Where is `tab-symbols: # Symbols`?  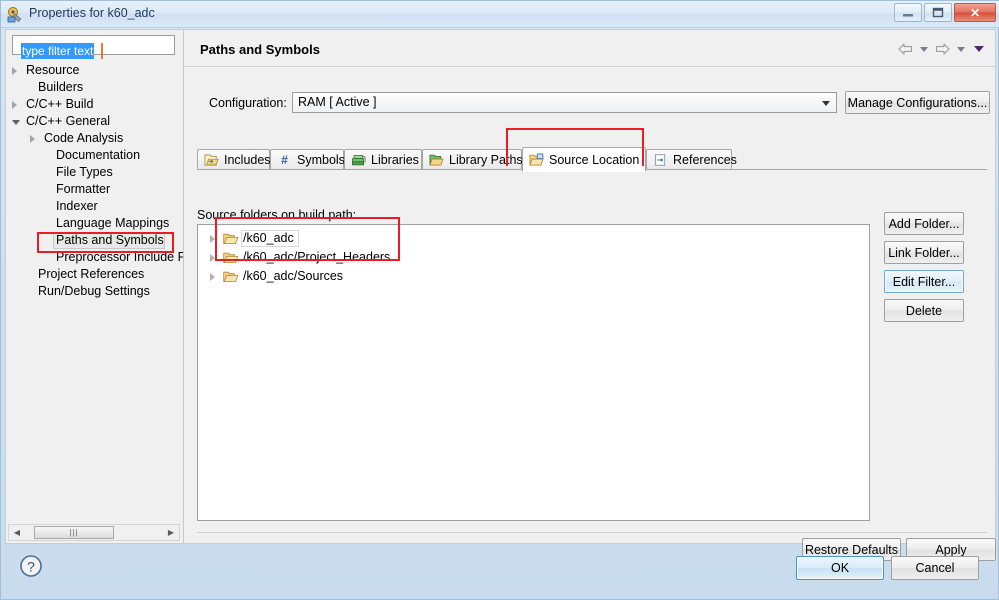 tab-symbols: # Symbols is located at coordinates (307, 159).